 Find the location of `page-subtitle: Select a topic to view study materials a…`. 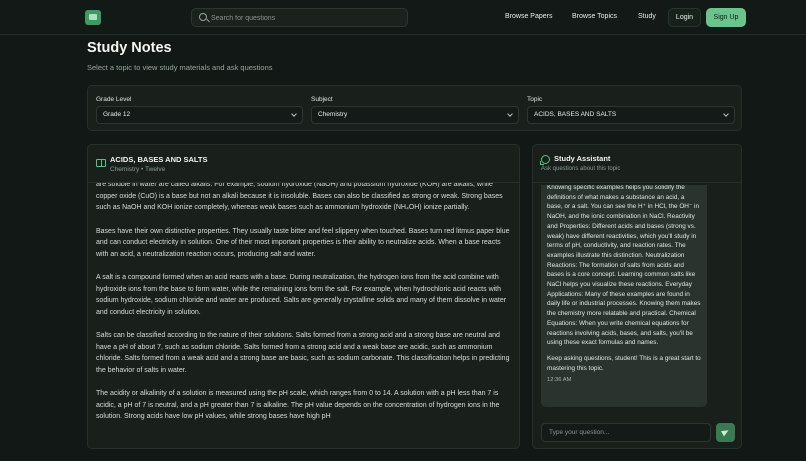

page-subtitle: Select a topic to view study materials a… is located at coordinates (180, 67).